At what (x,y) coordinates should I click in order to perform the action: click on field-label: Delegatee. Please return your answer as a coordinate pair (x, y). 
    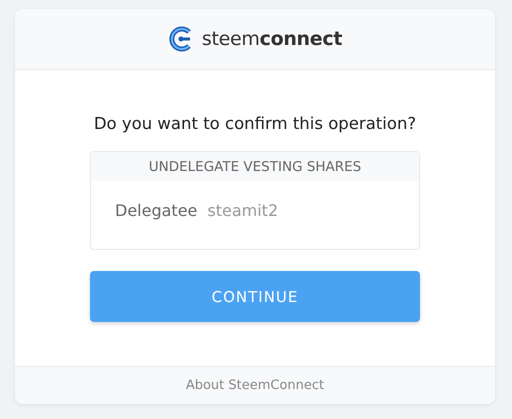
    Looking at the image, I should click on (156, 210).